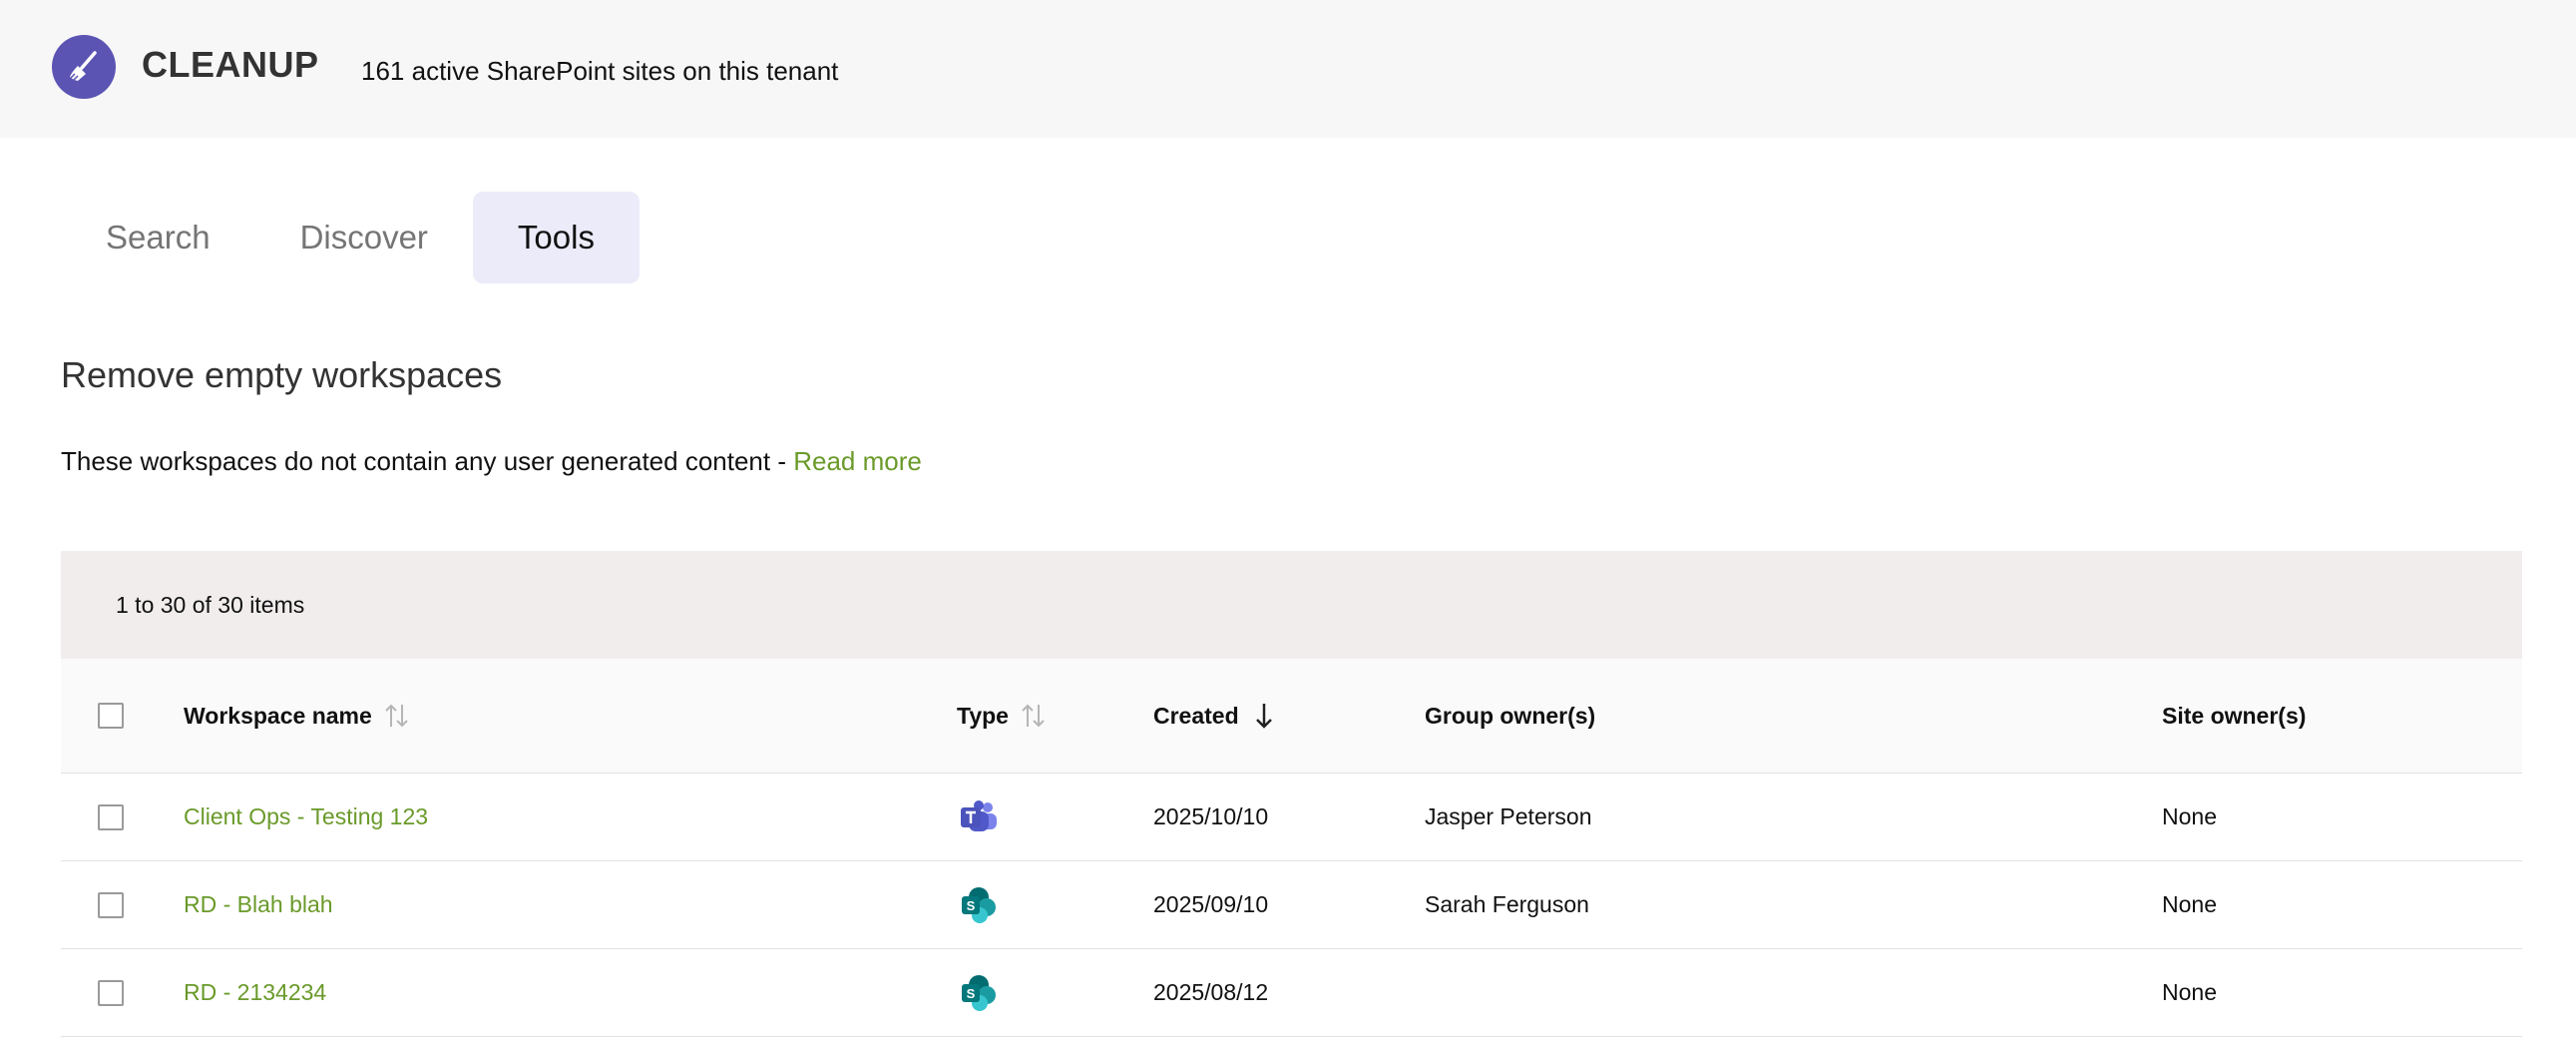 This screenshot has width=2576, height=1055. What do you see at coordinates (158, 238) in the screenshot?
I see `tab-search: Search` at bounding box center [158, 238].